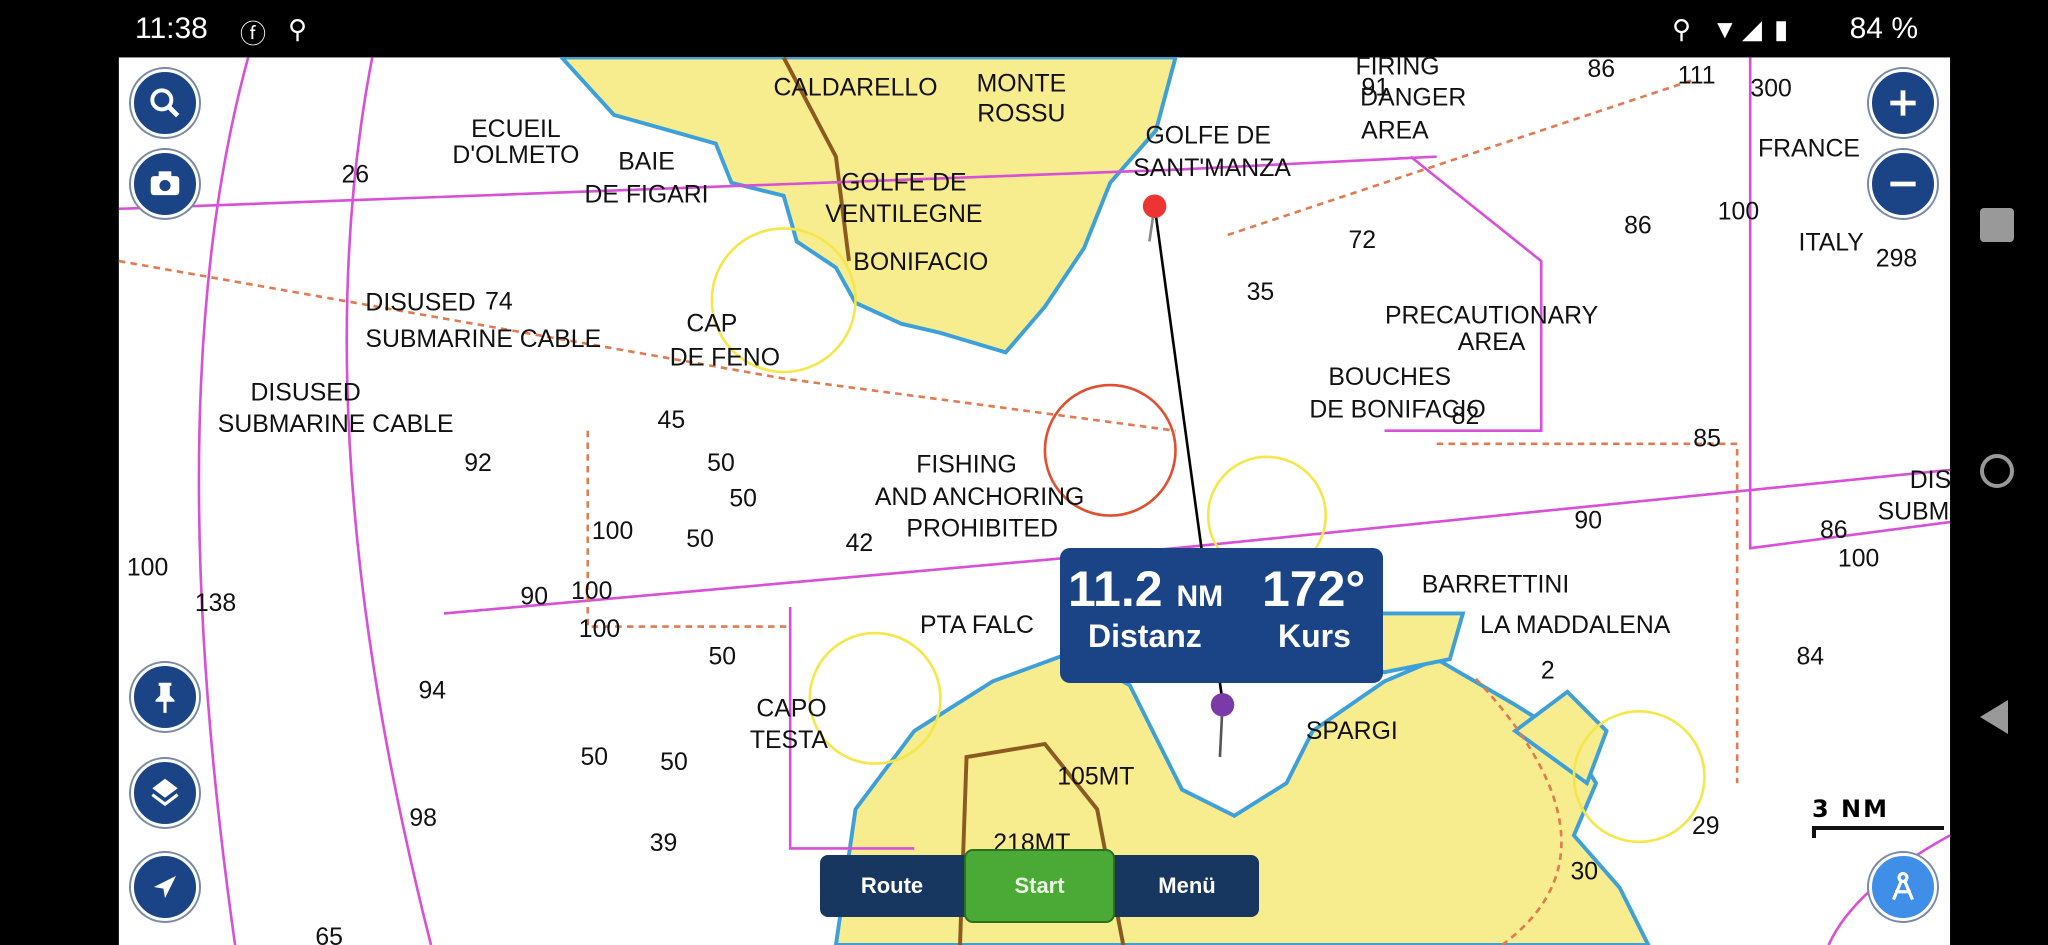 The image size is (2048, 945). What do you see at coordinates (171, 28) in the screenshot?
I see `clock: 11:38` at bounding box center [171, 28].